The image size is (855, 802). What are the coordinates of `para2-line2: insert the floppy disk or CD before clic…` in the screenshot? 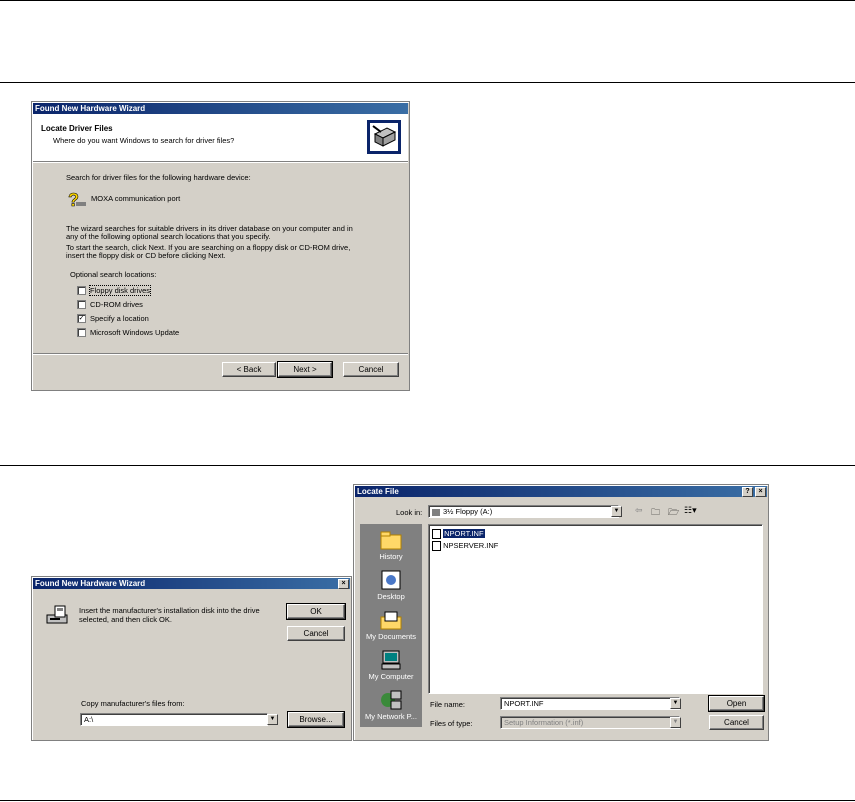 It's located at (146, 255).